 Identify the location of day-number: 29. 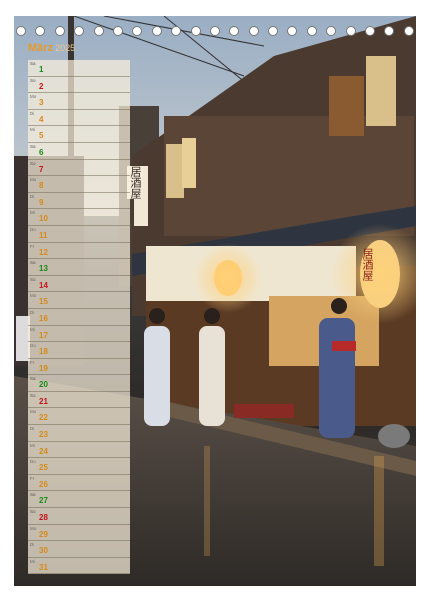
(43, 534).